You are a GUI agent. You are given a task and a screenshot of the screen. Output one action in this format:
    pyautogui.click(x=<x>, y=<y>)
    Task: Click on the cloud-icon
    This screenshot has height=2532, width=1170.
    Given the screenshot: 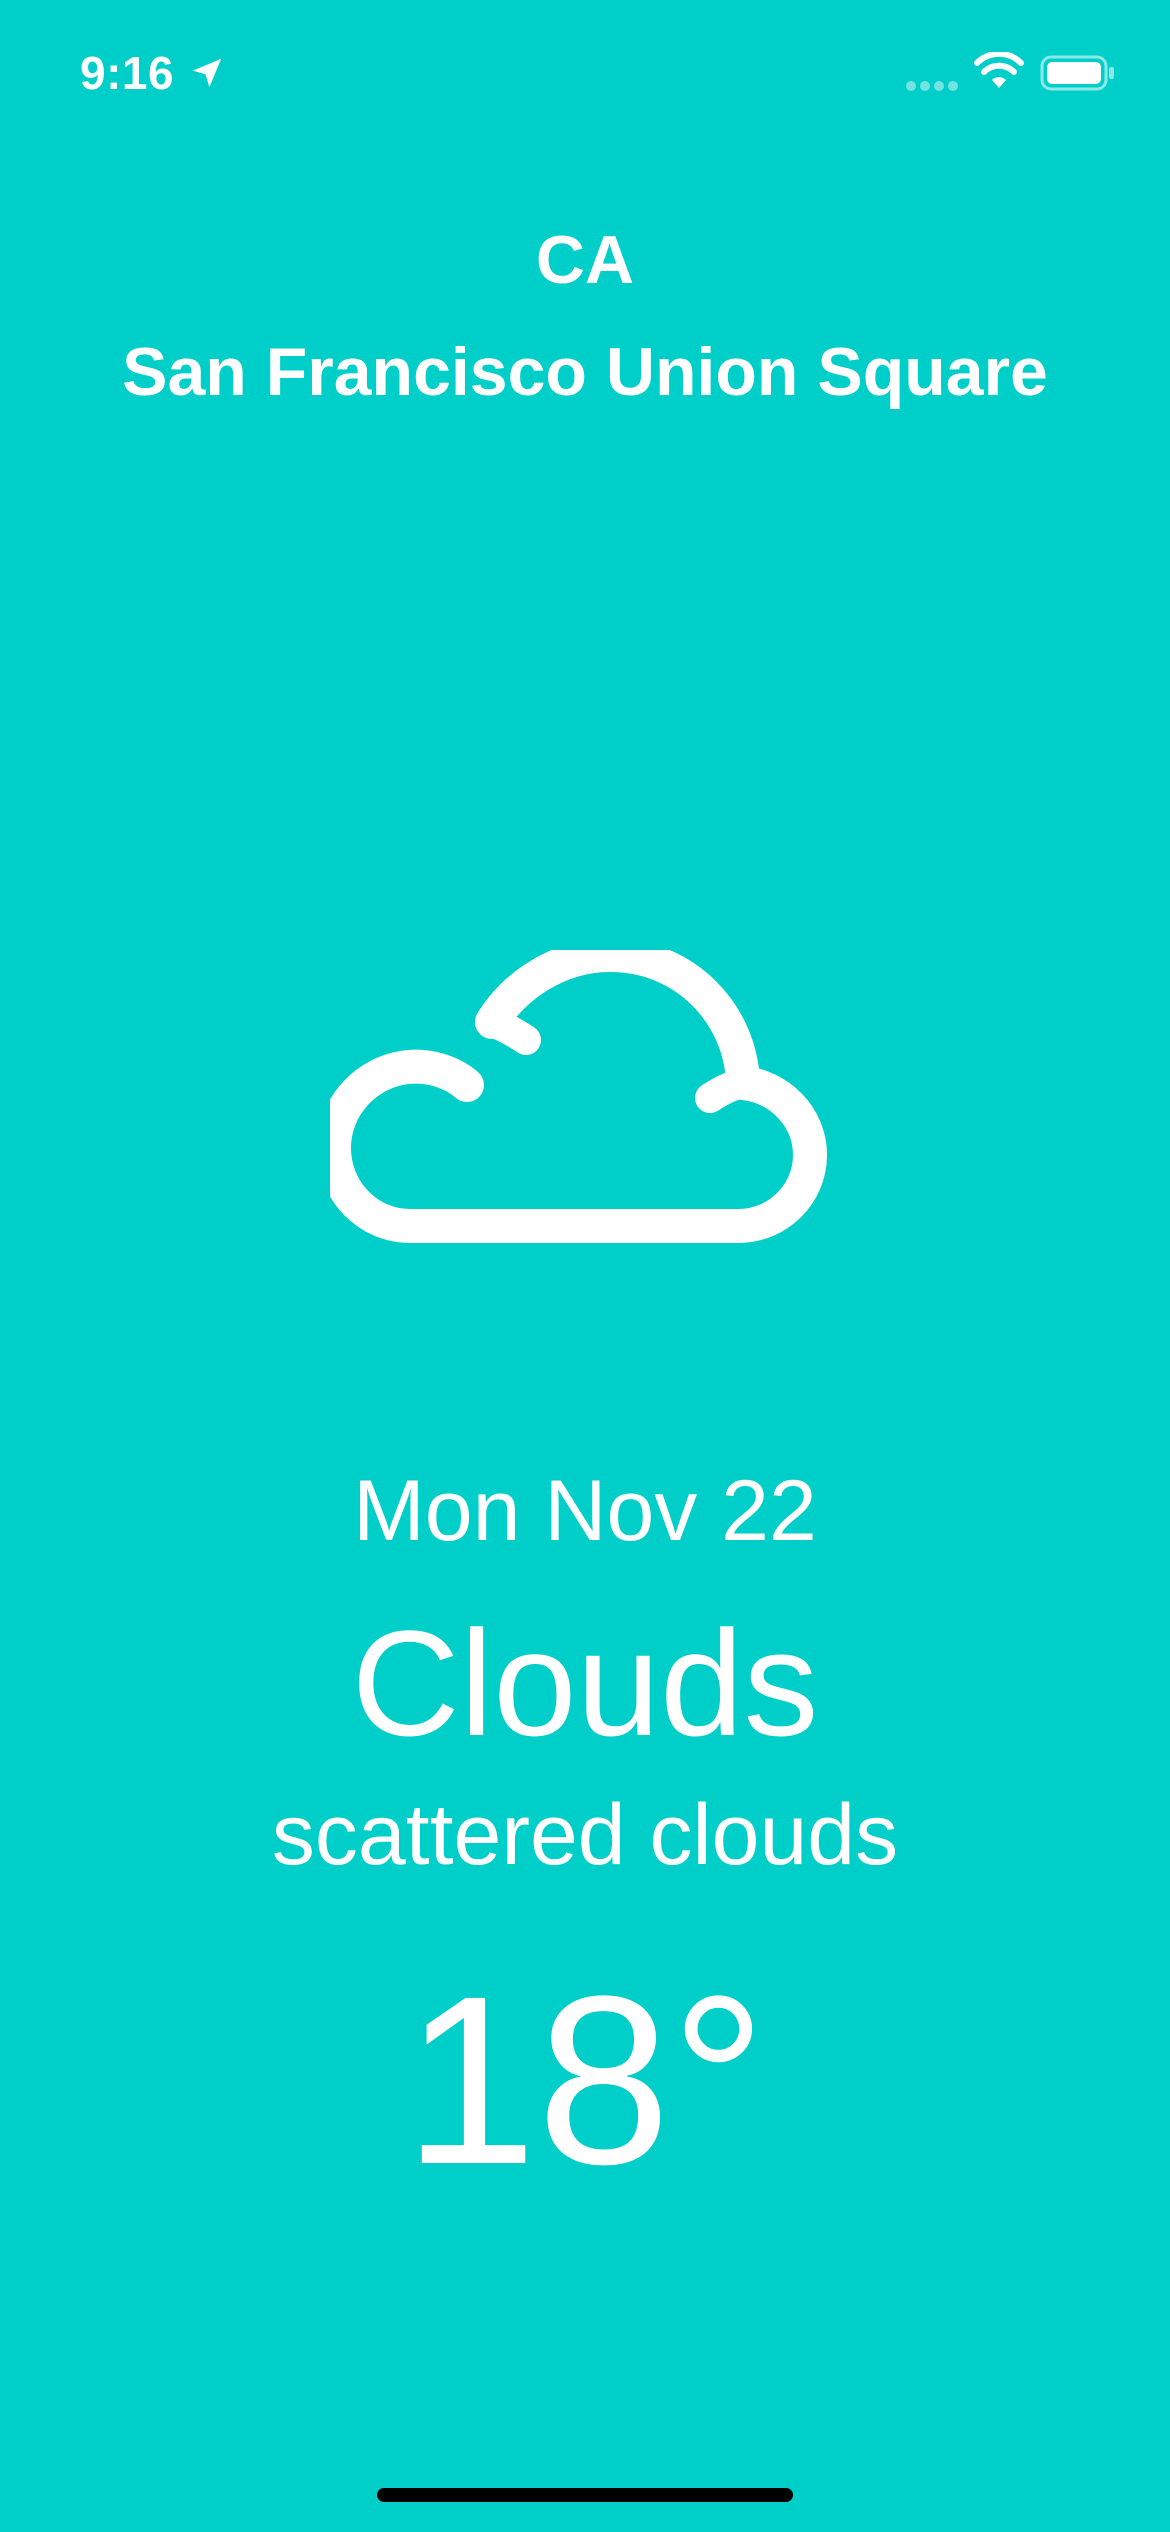 What is the action you would take?
    pyautogui.click(x=578, y=1096)
    